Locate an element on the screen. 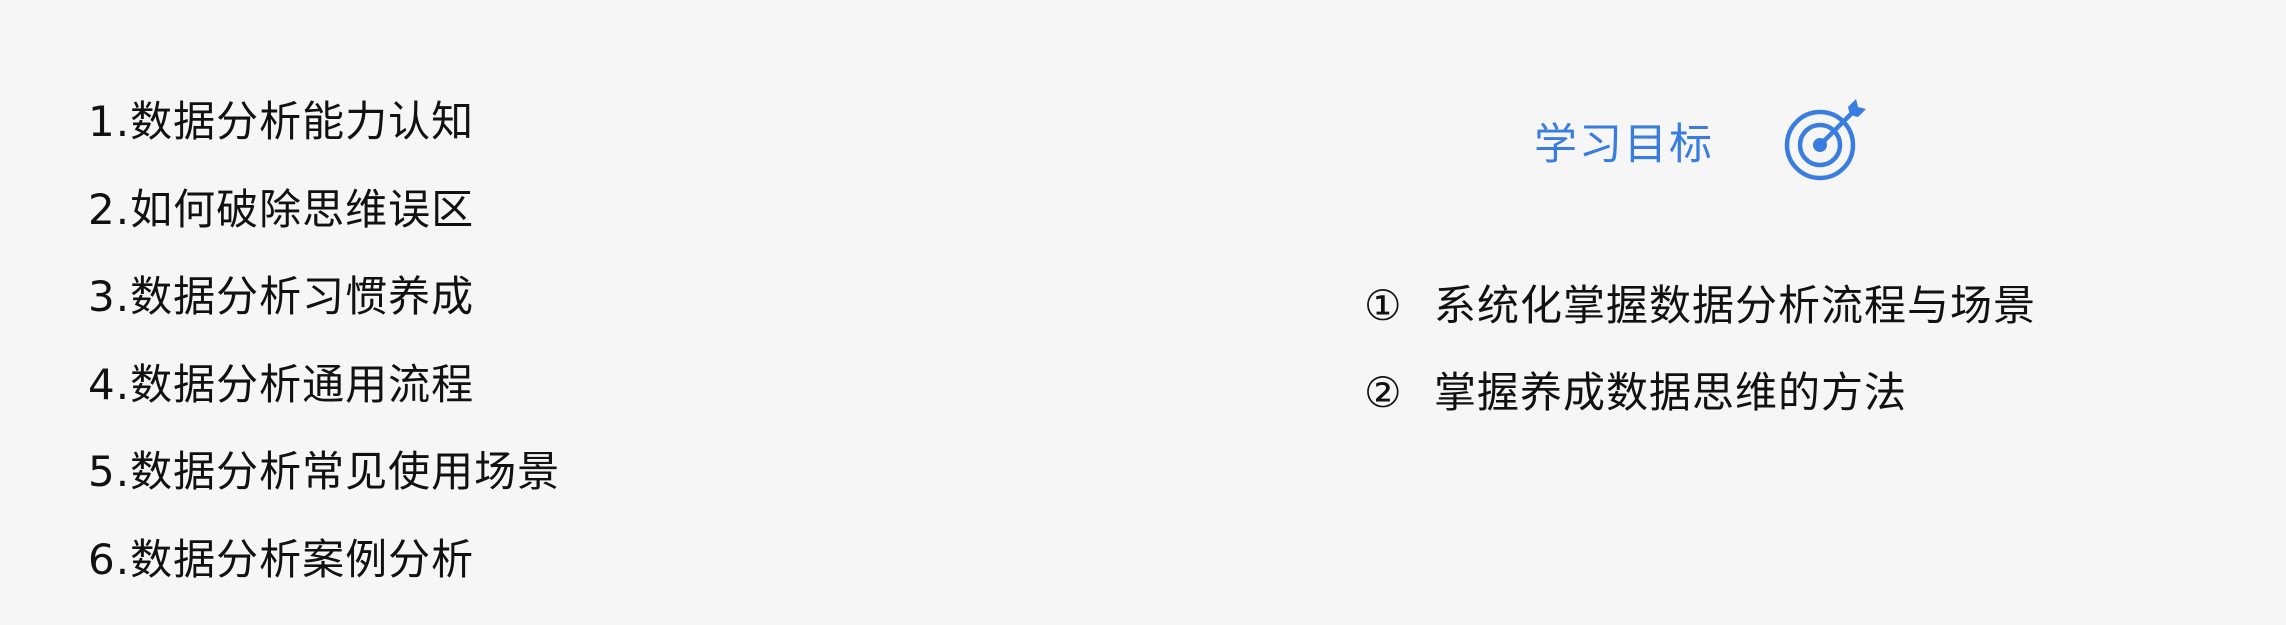  agenda-item-3: 3.数据分析习惯养成 is located at coordinates (281, 296).